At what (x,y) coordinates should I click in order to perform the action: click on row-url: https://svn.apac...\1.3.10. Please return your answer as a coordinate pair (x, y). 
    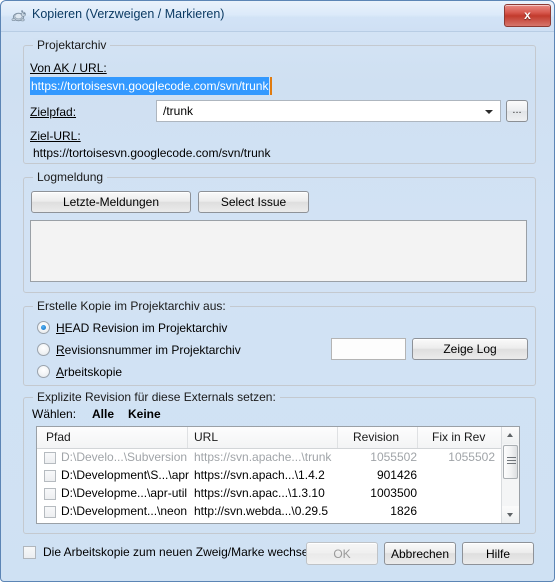
    Looking at the image, I should click on (259, 493).